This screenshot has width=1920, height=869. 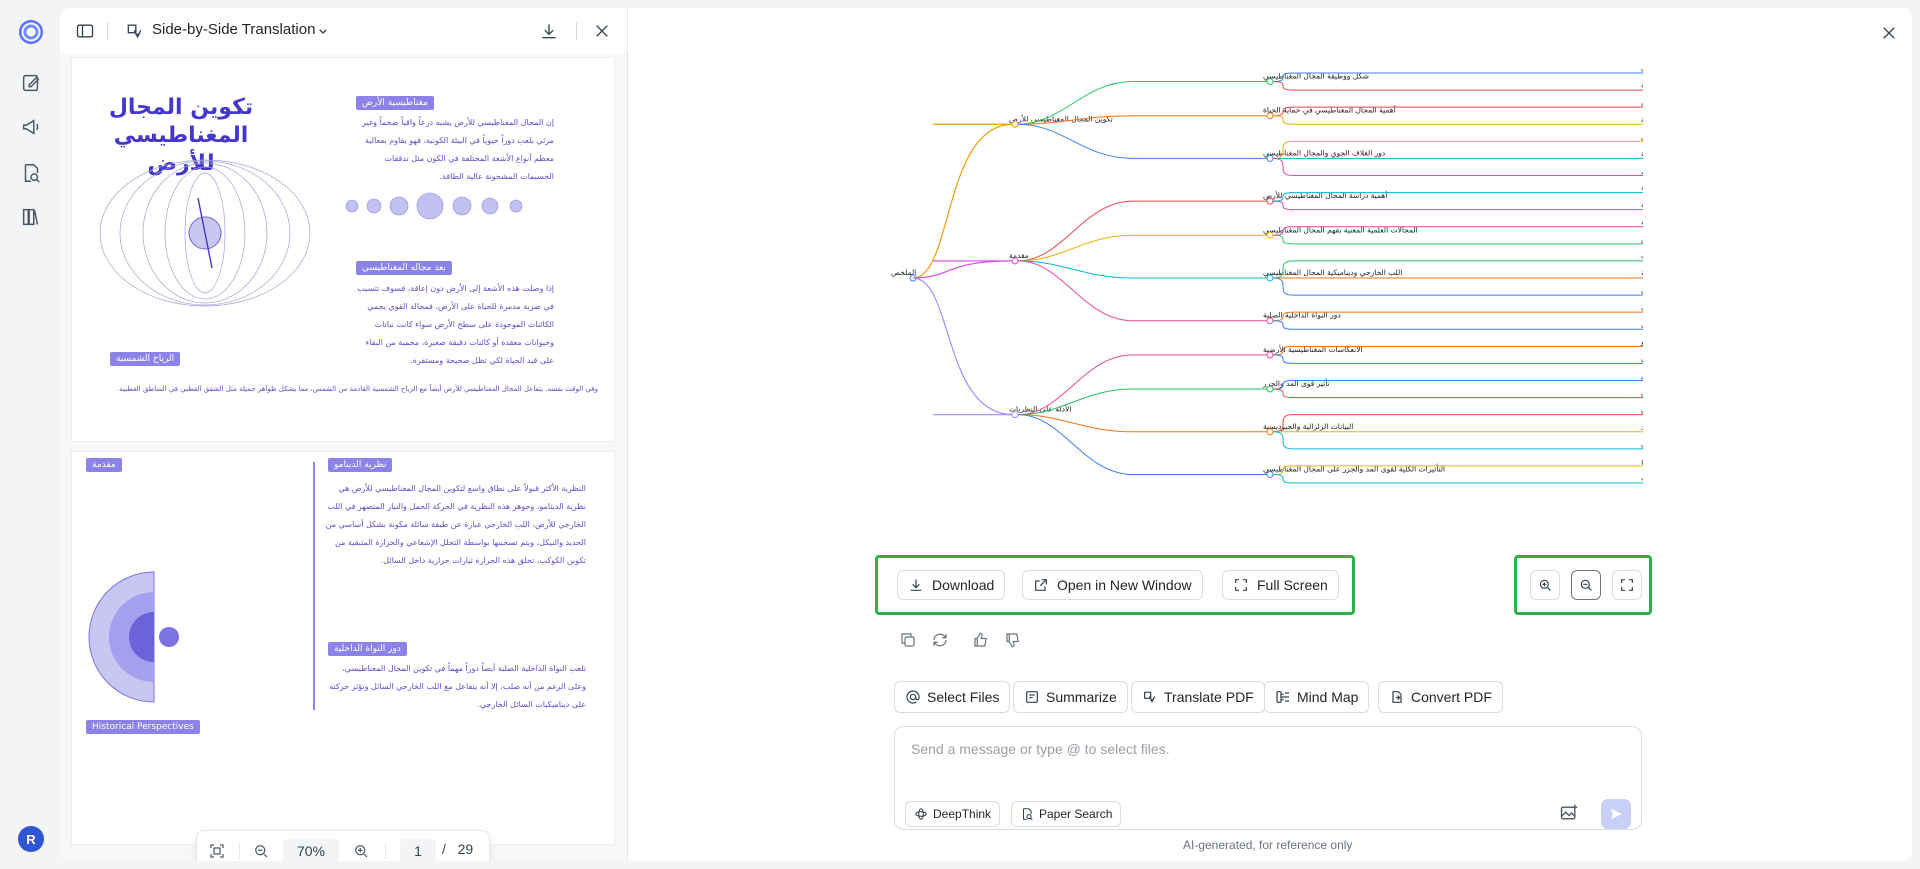 I want to click on mind-map-button: Mind Map, so click(x=1317, y=697).